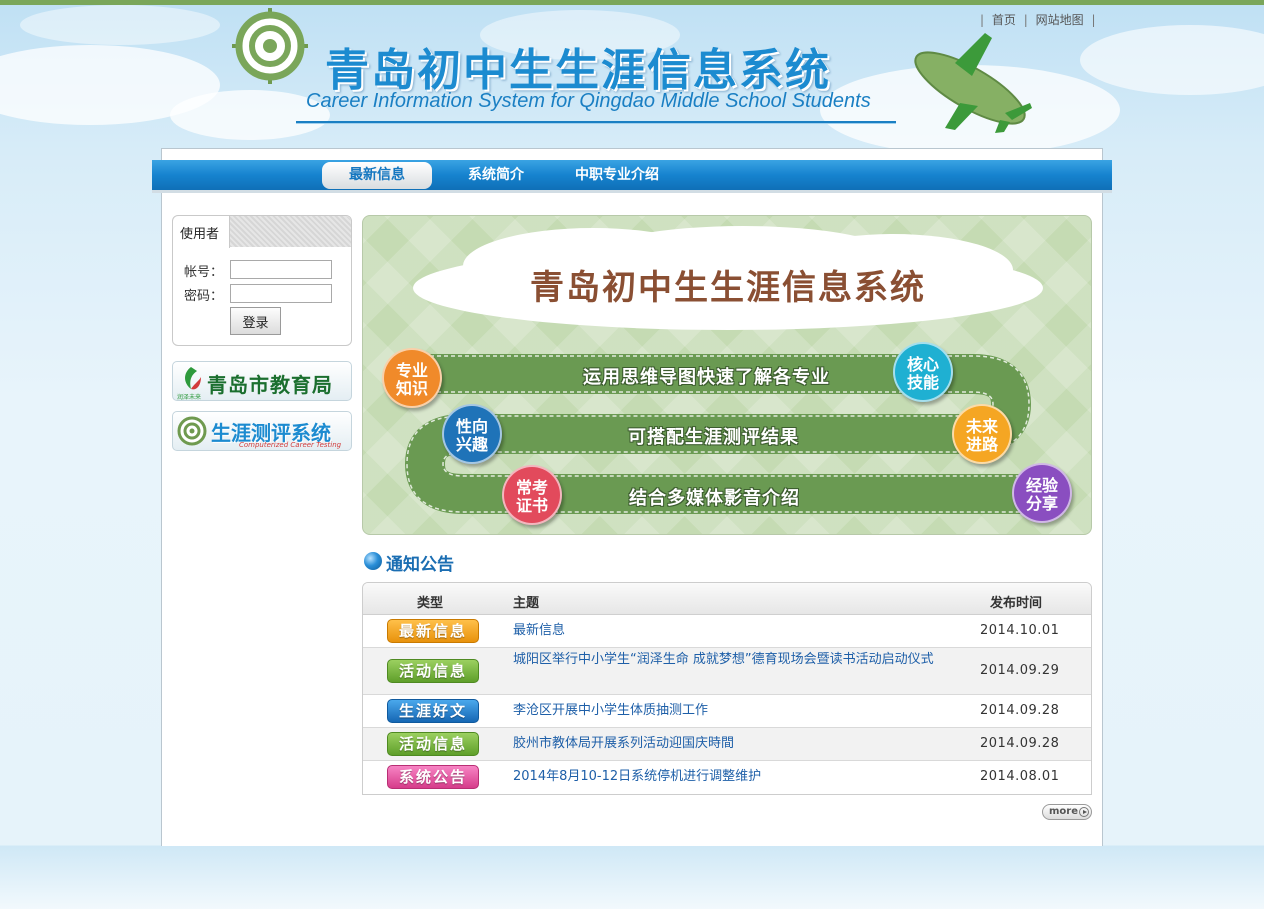 The width and height of the screenshot is (1264, 909). Describe the element at coordinates (262, 280) in the screenshot. I see `login-panel: 使用者 帐号： 密码： 登录` at that location.